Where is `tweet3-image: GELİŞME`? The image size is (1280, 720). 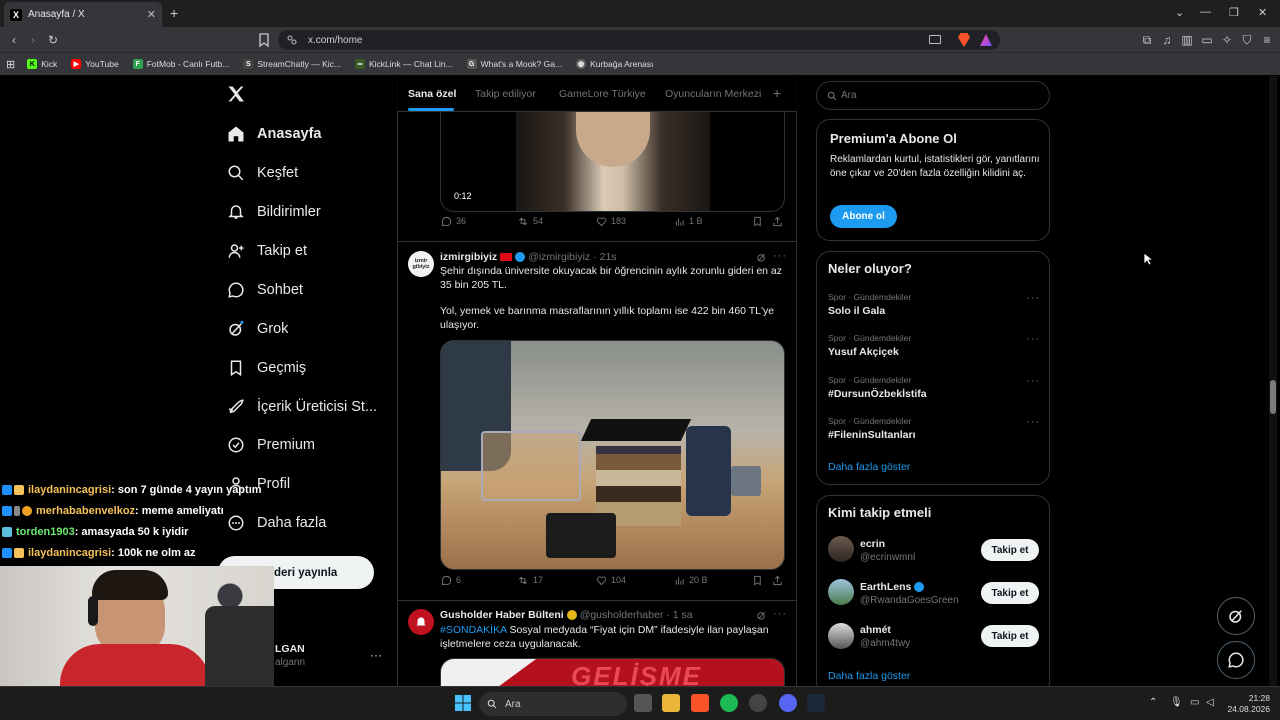
tweet3-image: GELİŞME is located at coordinates (612, 672).